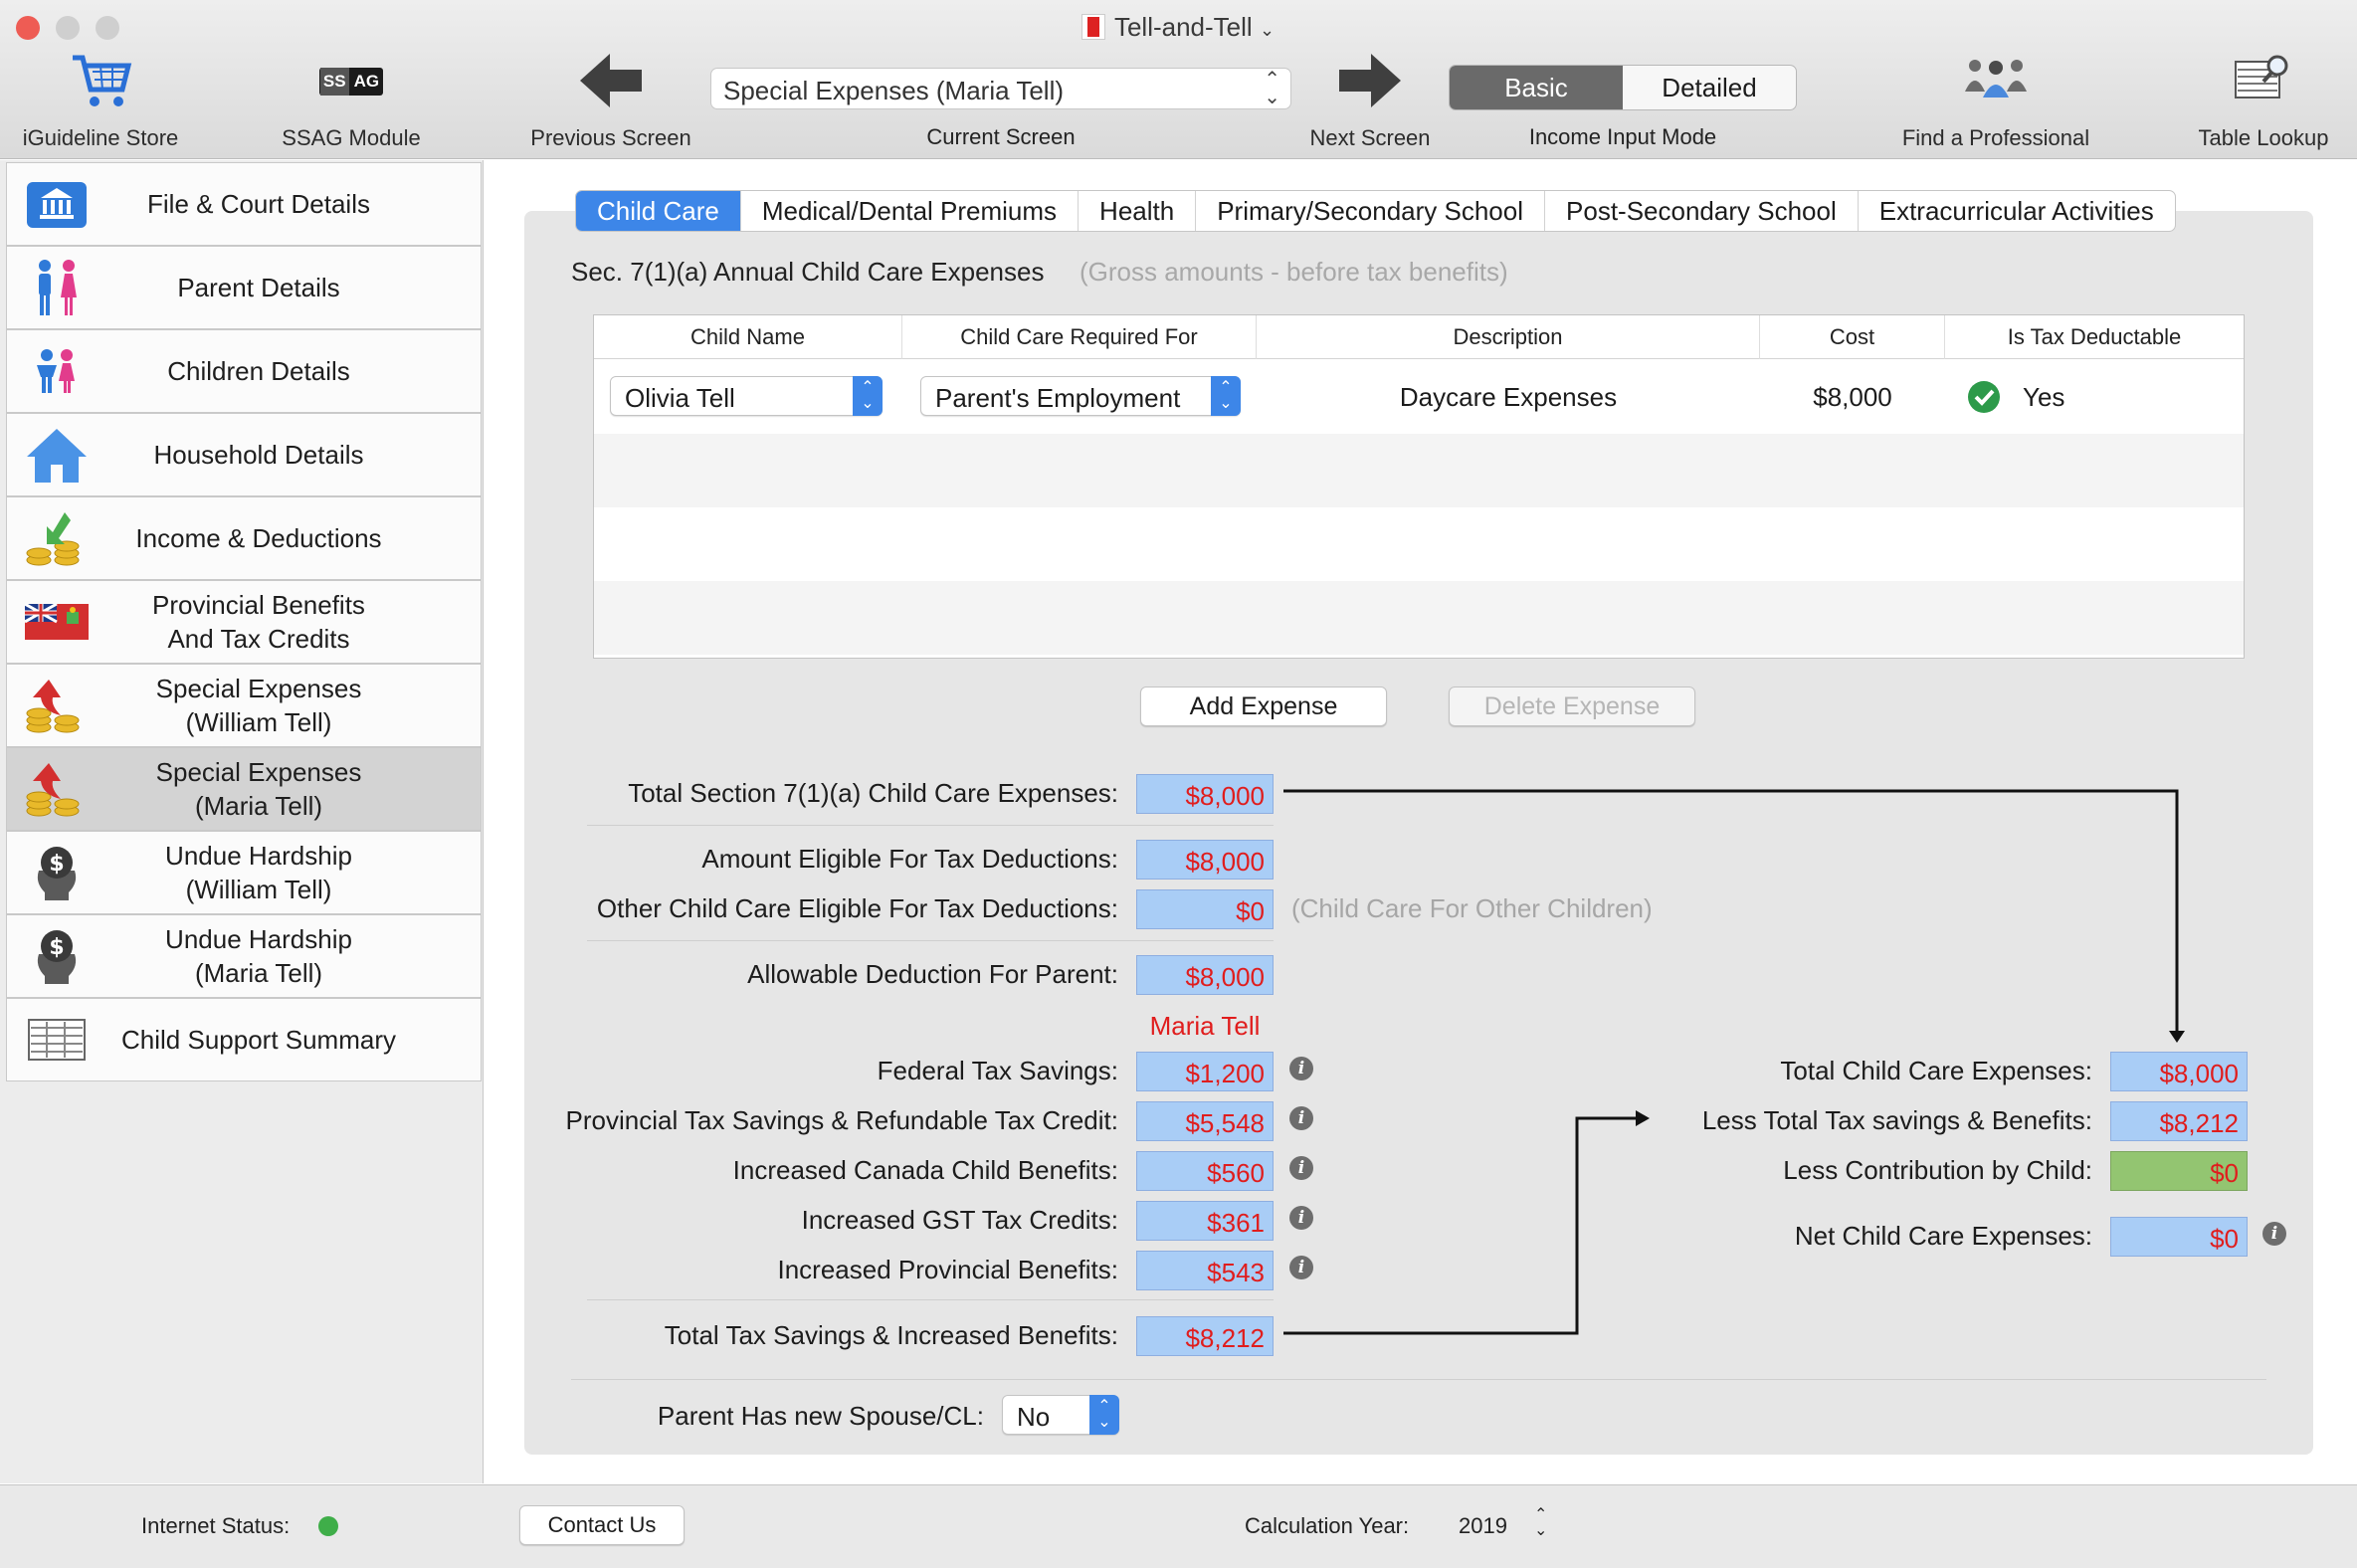 The height and width of the screenshot is (1568, 2357). Describe the element at coordinates (1472, 908) in the screenshot. I see `other-children-note: (Child Care For Other Children)` at that location.